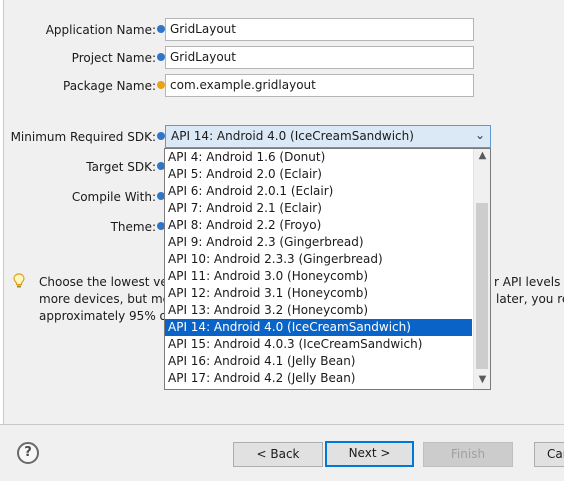 The height and width of the screenshot is (481, 564). What do you see at coordinates (85, 227) in the screenshot?
I see `theme-label: Theme:` at bounding box center [85, 227].